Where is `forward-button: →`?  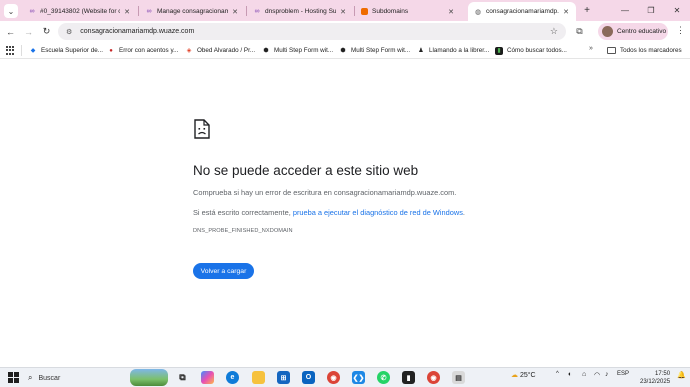 forward-button: → is located at coordinates (28, 31).